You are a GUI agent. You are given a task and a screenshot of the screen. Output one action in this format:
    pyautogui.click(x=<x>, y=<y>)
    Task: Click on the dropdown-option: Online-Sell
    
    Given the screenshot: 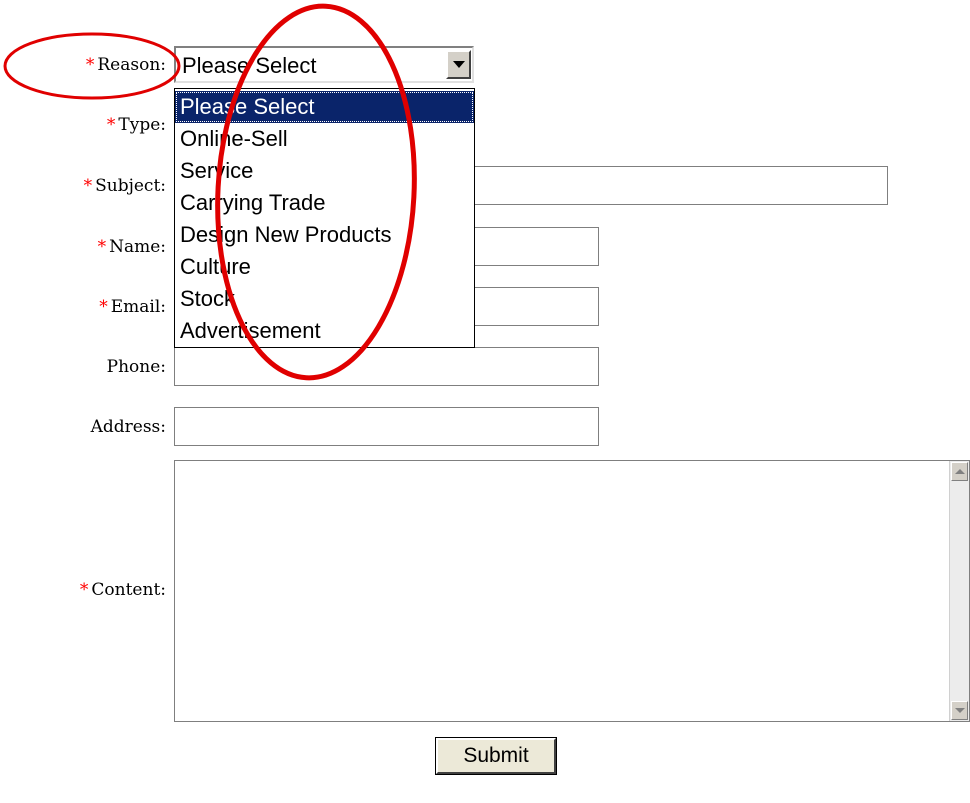 What is the action you would take?
    pyautogui.click(x=324, y=139)
    